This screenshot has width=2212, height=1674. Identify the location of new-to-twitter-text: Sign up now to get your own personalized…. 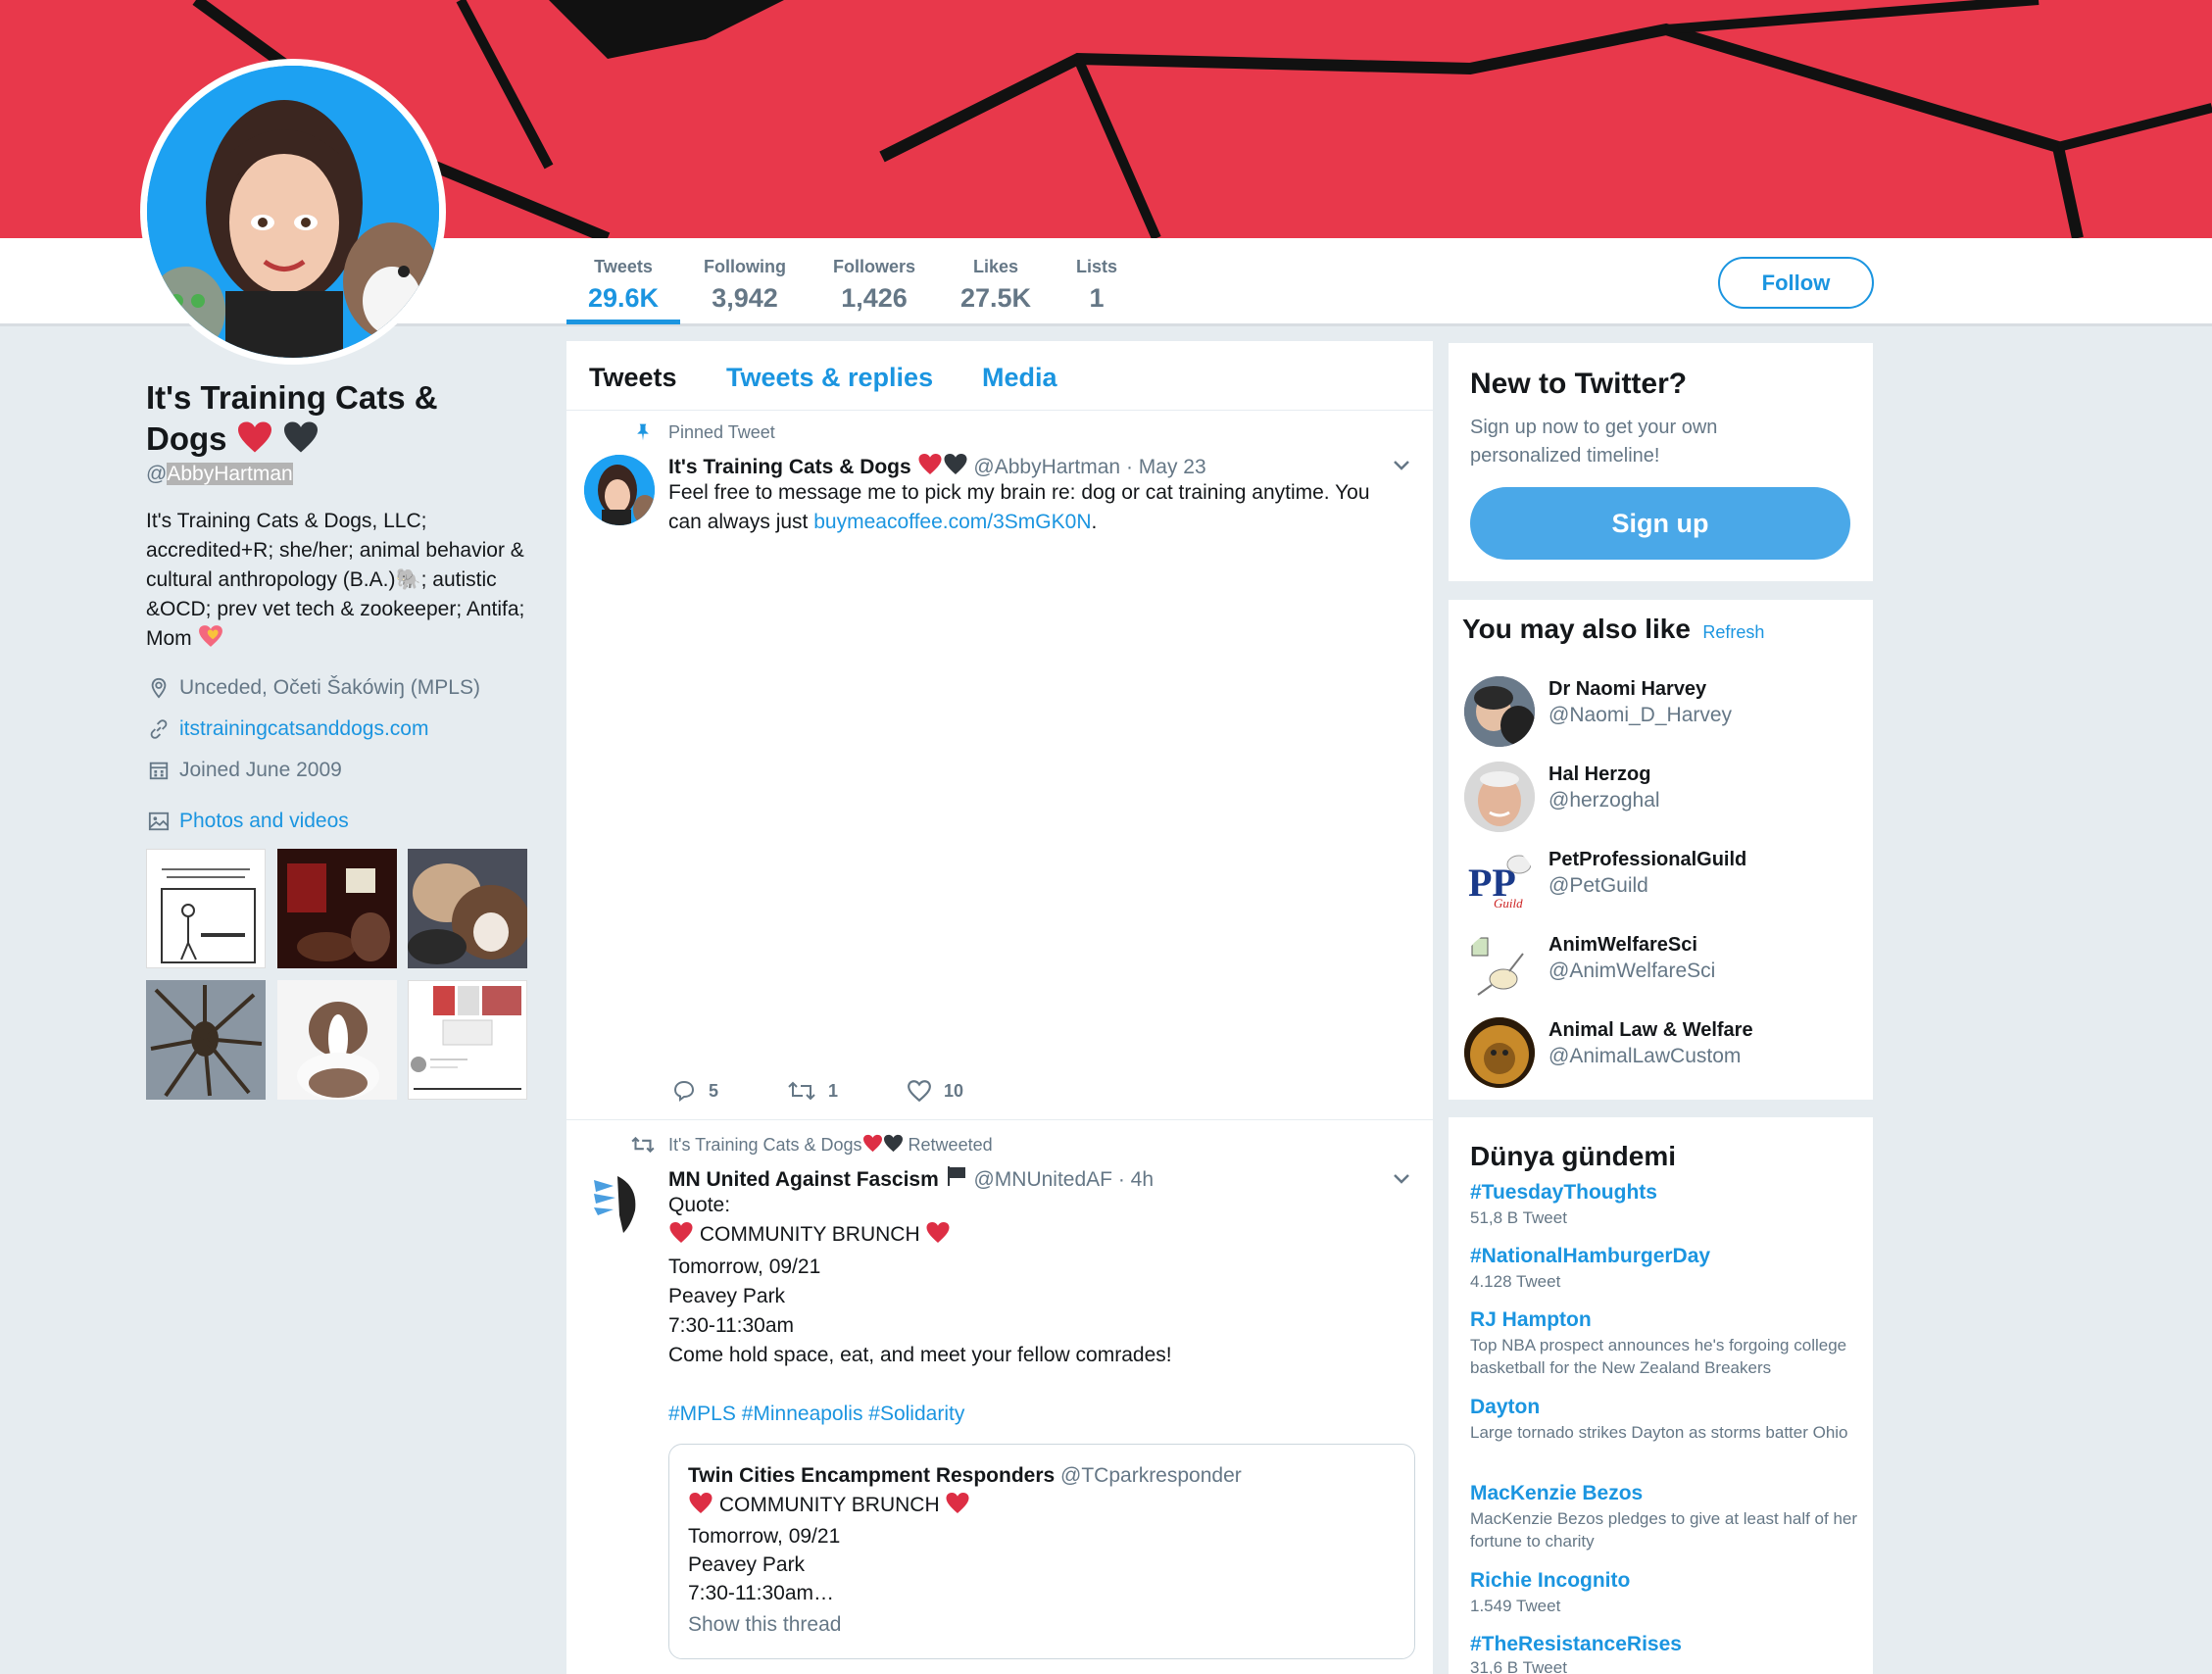
(1594, 442).